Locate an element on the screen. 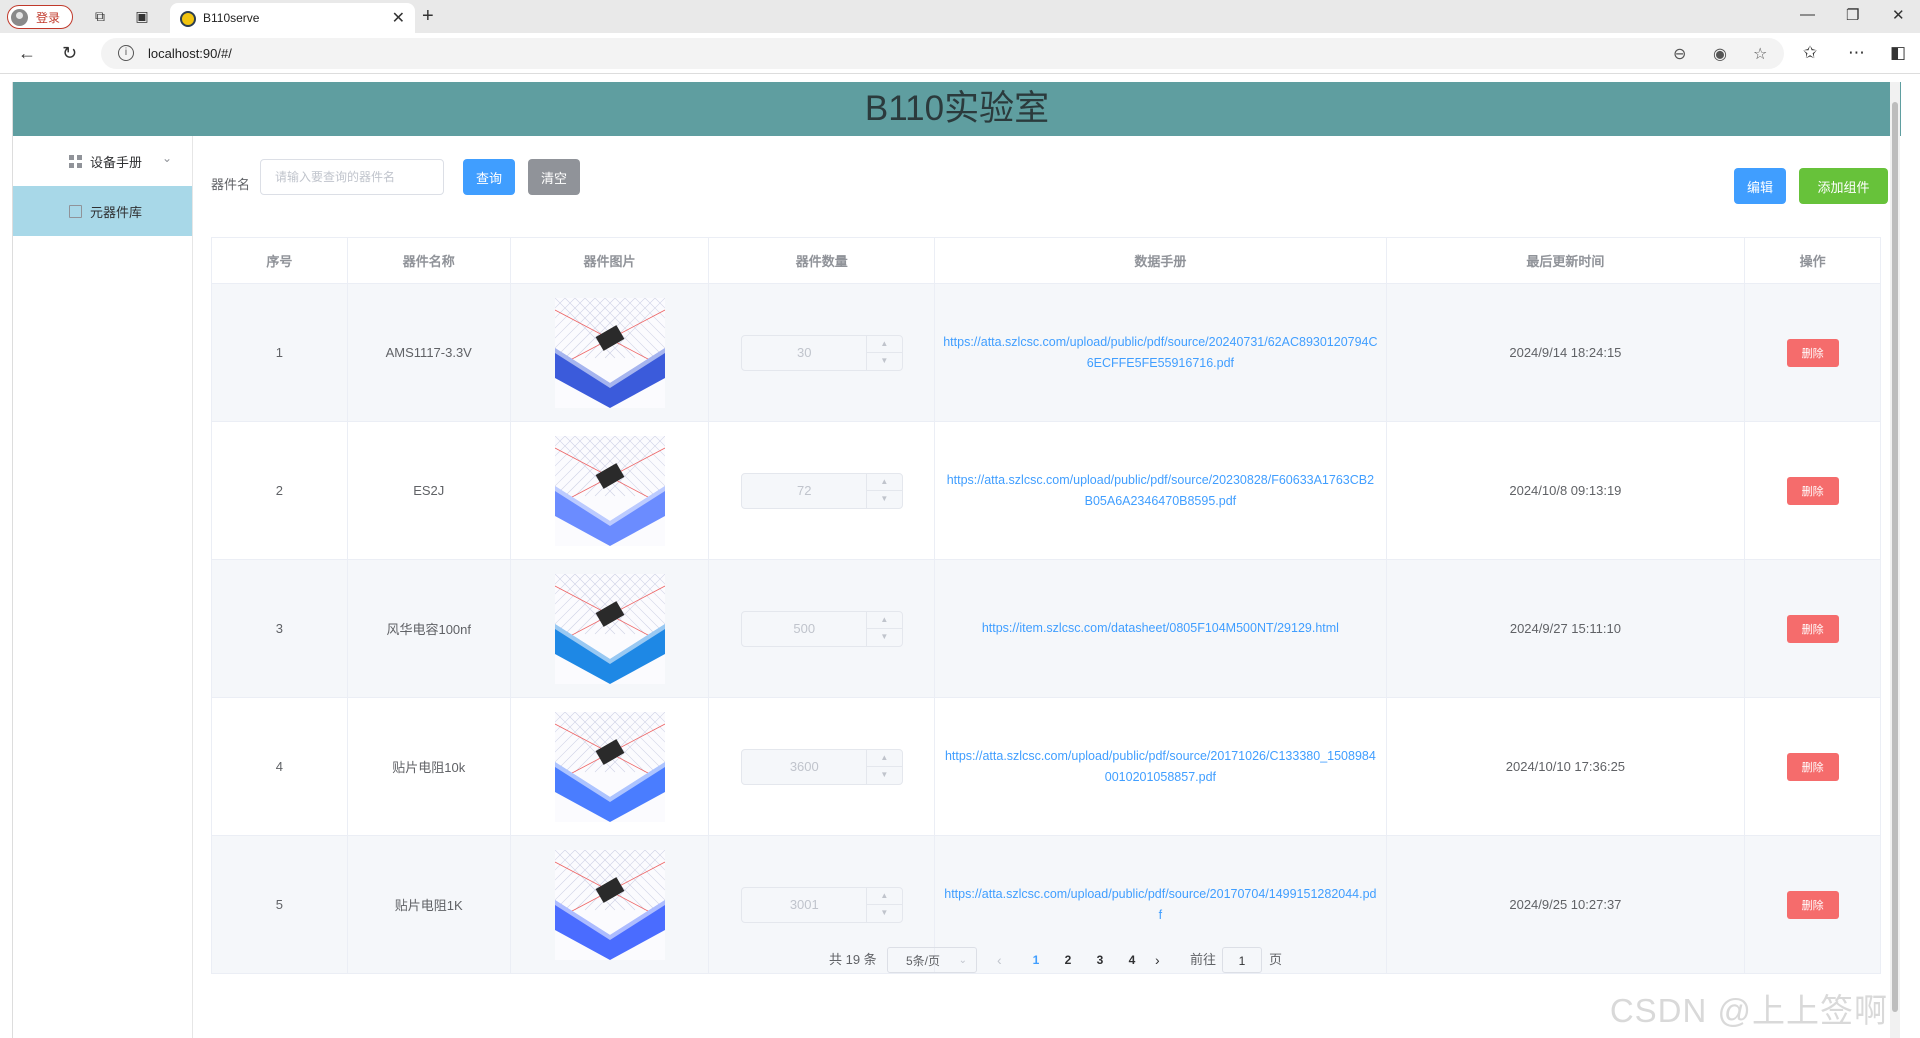 This screenshot has width=1920, height=1038. row-index: 3 is located at coordinates (280, 628).